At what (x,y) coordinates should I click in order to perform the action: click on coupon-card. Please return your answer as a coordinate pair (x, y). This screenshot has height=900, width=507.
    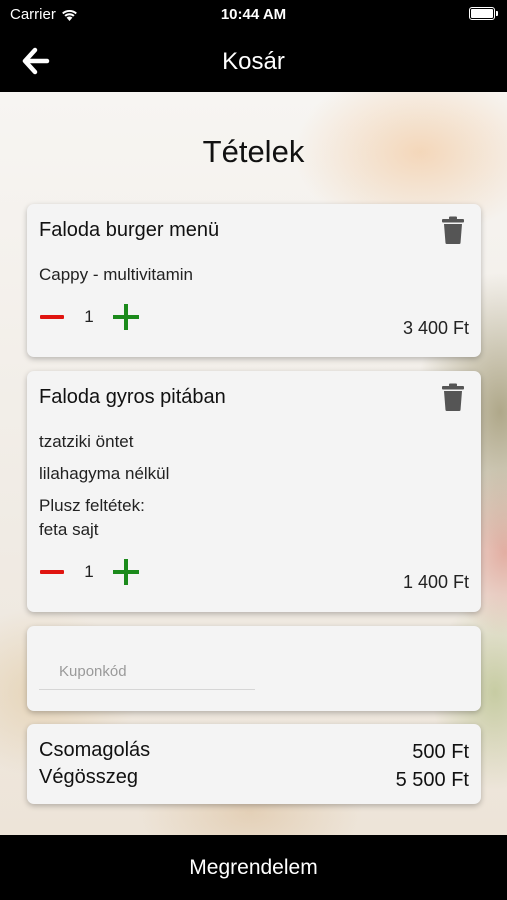
    Looking at the image, I should click on (254, 668).